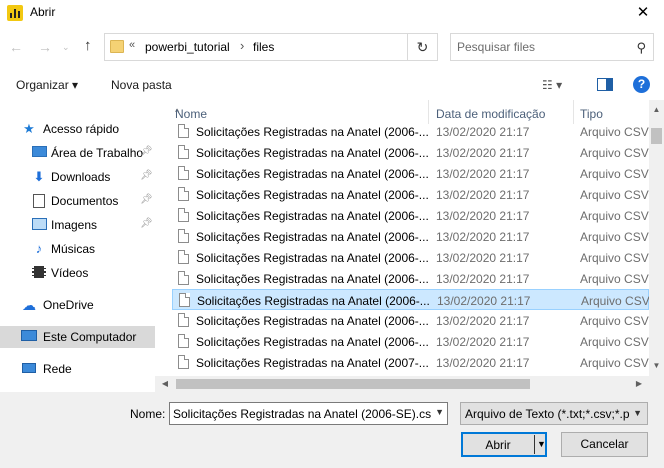  I want to click on breadcrumb-overflow: «, so click(132, 45).